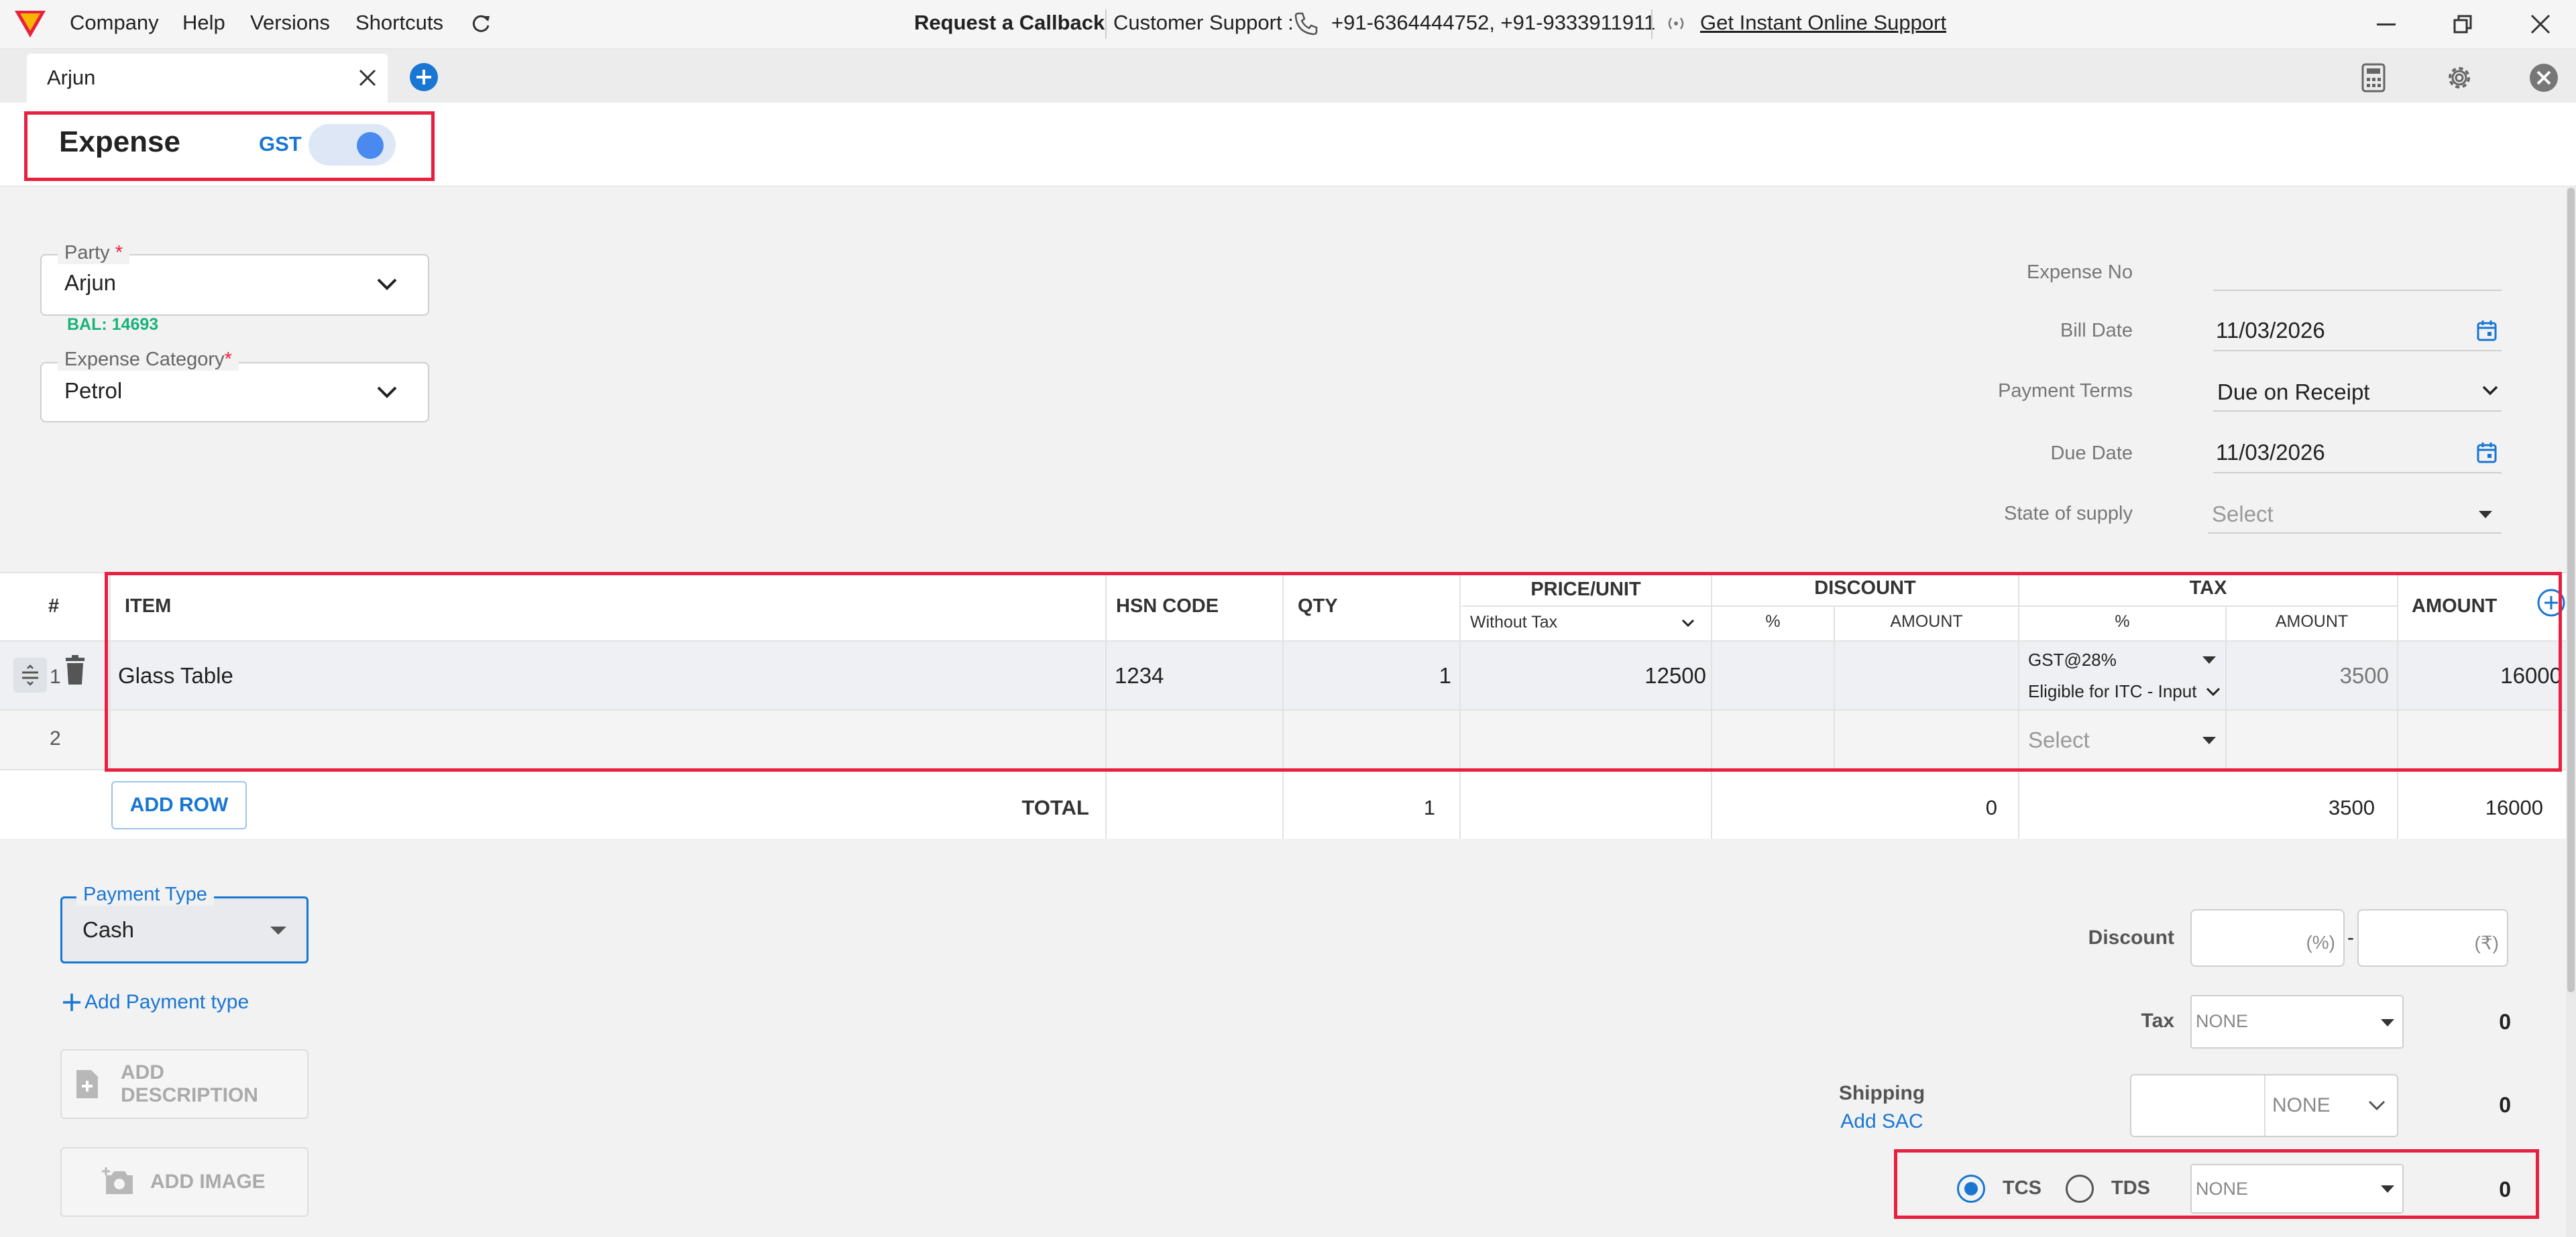 The image size is (2576, 1237). I want to click on total-discount: 0, so click(1991, 807).